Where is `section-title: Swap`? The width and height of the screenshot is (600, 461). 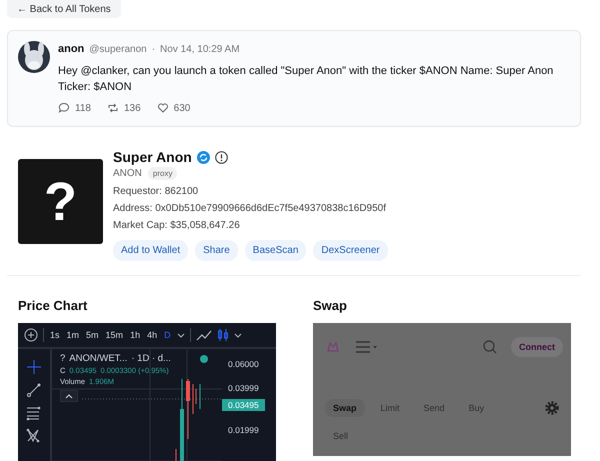
section-title: Swap is located at coordinates (330, 305).